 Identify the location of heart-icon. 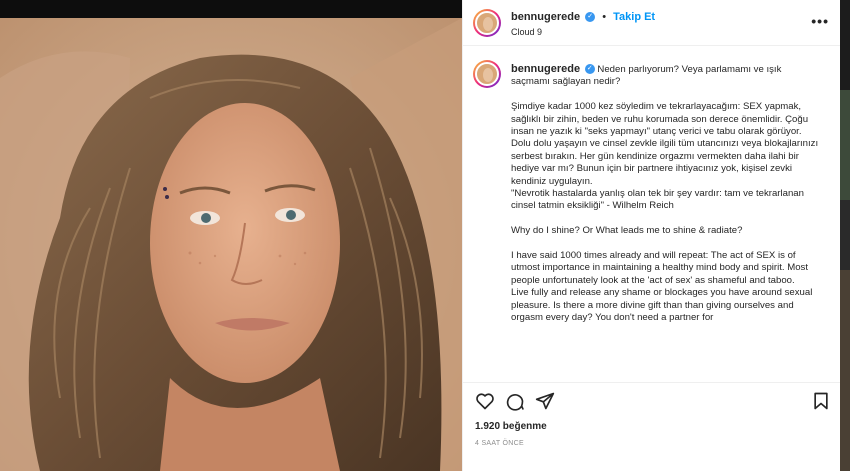
(485, 401).